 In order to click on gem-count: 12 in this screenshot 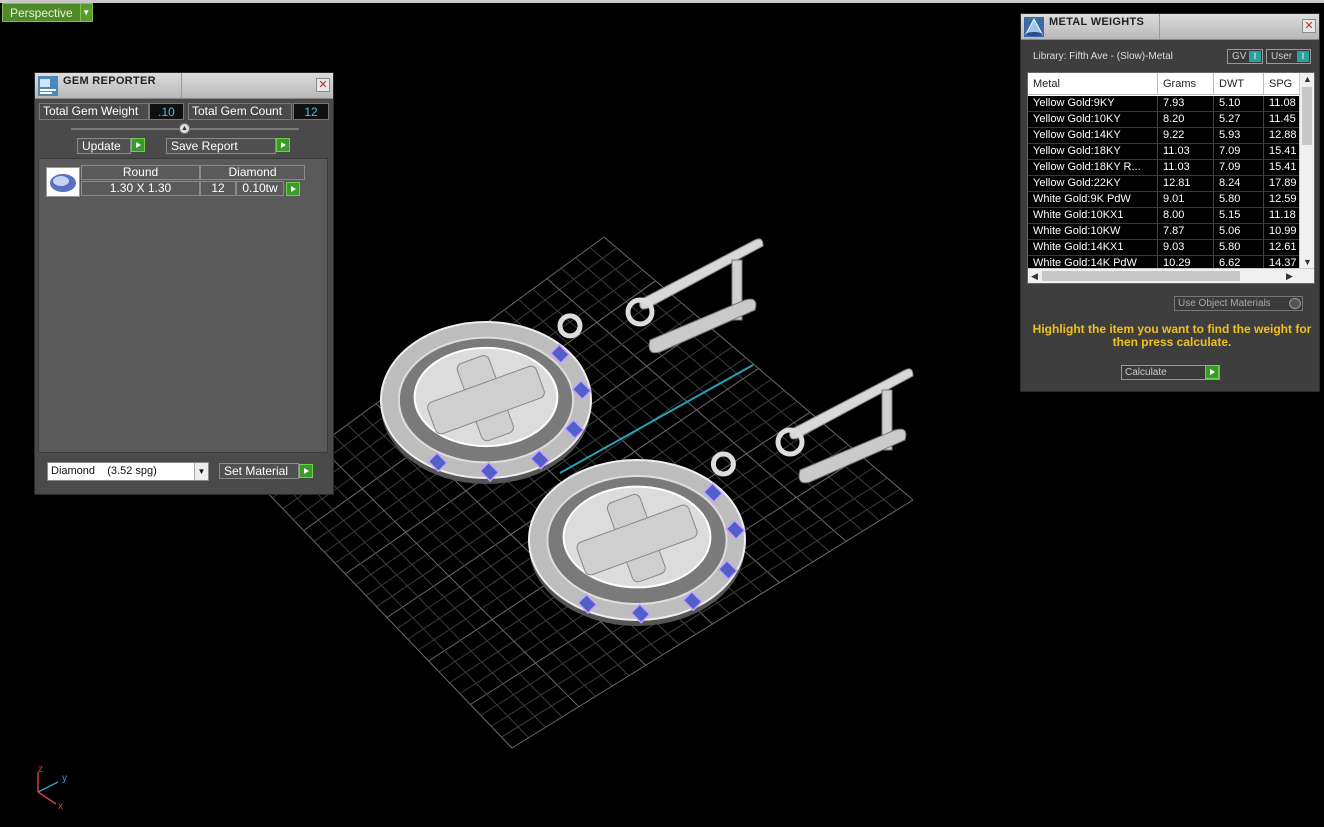, I will do `click(218, 188)`.